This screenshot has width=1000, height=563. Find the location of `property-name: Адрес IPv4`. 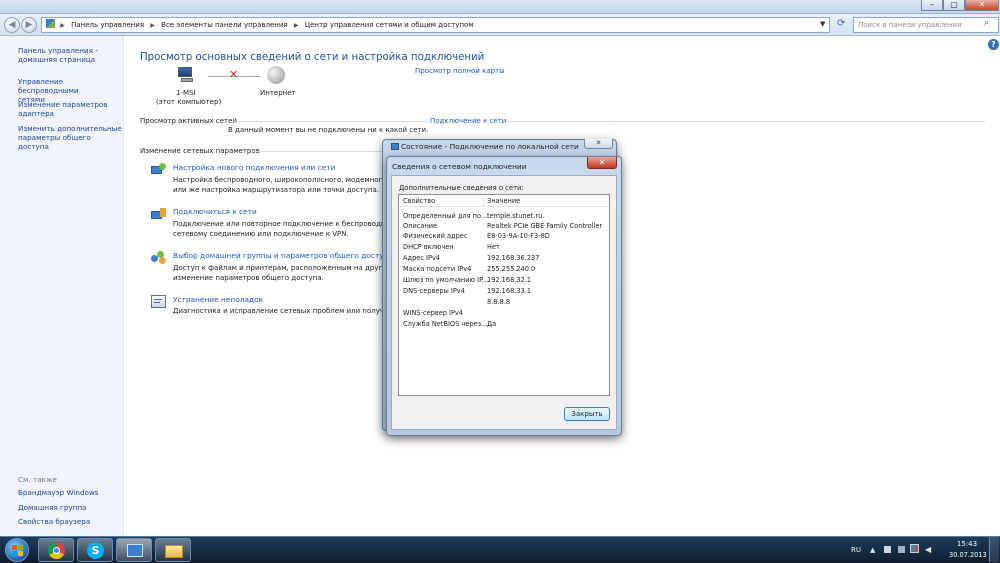

property-name: Адрес IPv4 is located at coordinates (422, 258).